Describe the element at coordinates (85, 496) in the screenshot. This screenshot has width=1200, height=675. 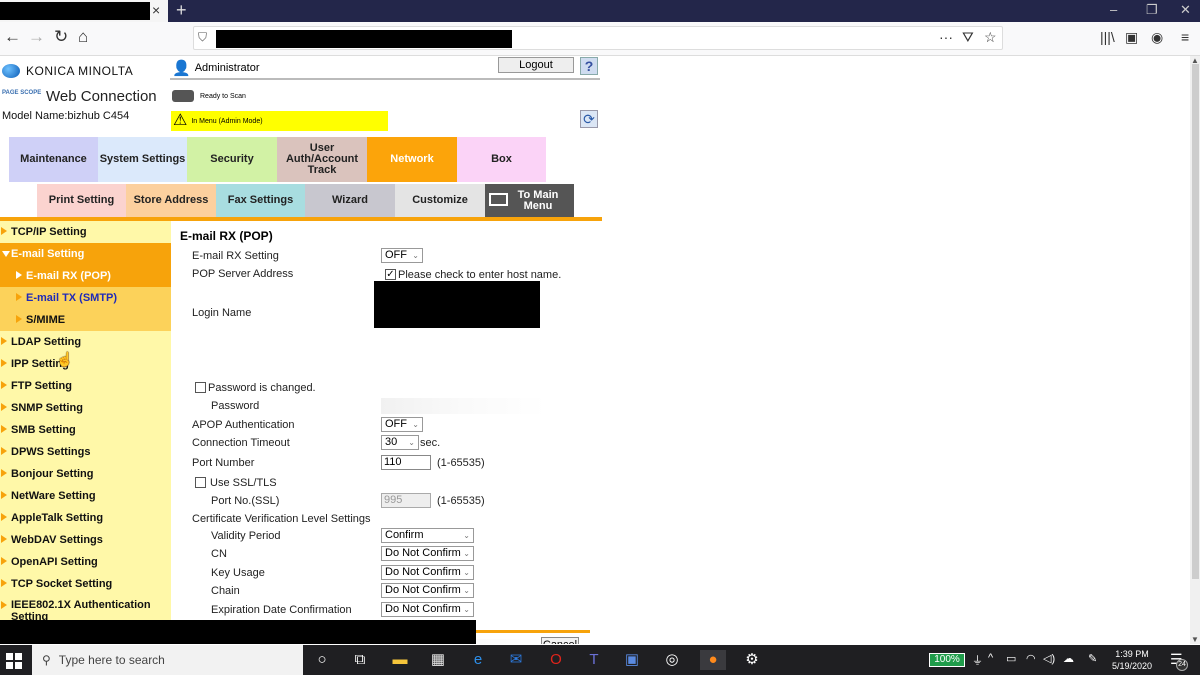
I see `sidebar-item-netware: NetWare Setting` at that location.